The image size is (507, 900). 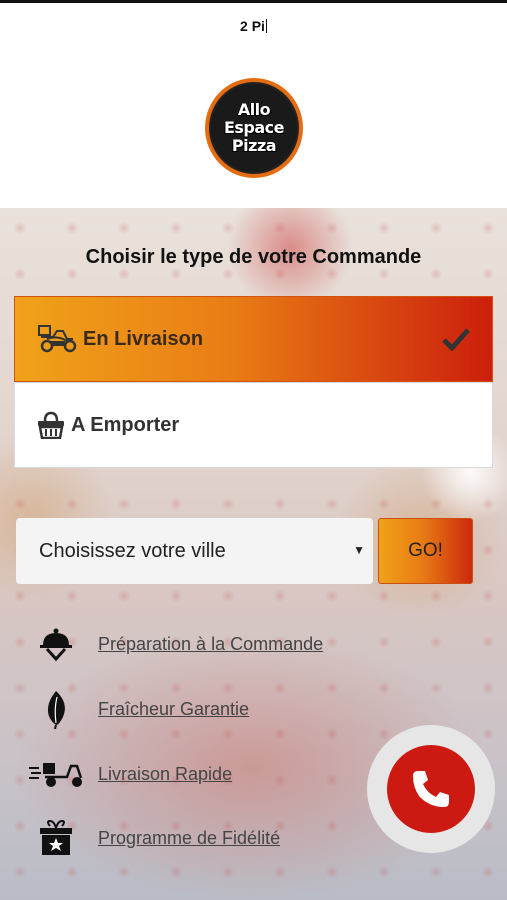 I want to click on option-delivery: En Livraison, so click(x=253, y=339).